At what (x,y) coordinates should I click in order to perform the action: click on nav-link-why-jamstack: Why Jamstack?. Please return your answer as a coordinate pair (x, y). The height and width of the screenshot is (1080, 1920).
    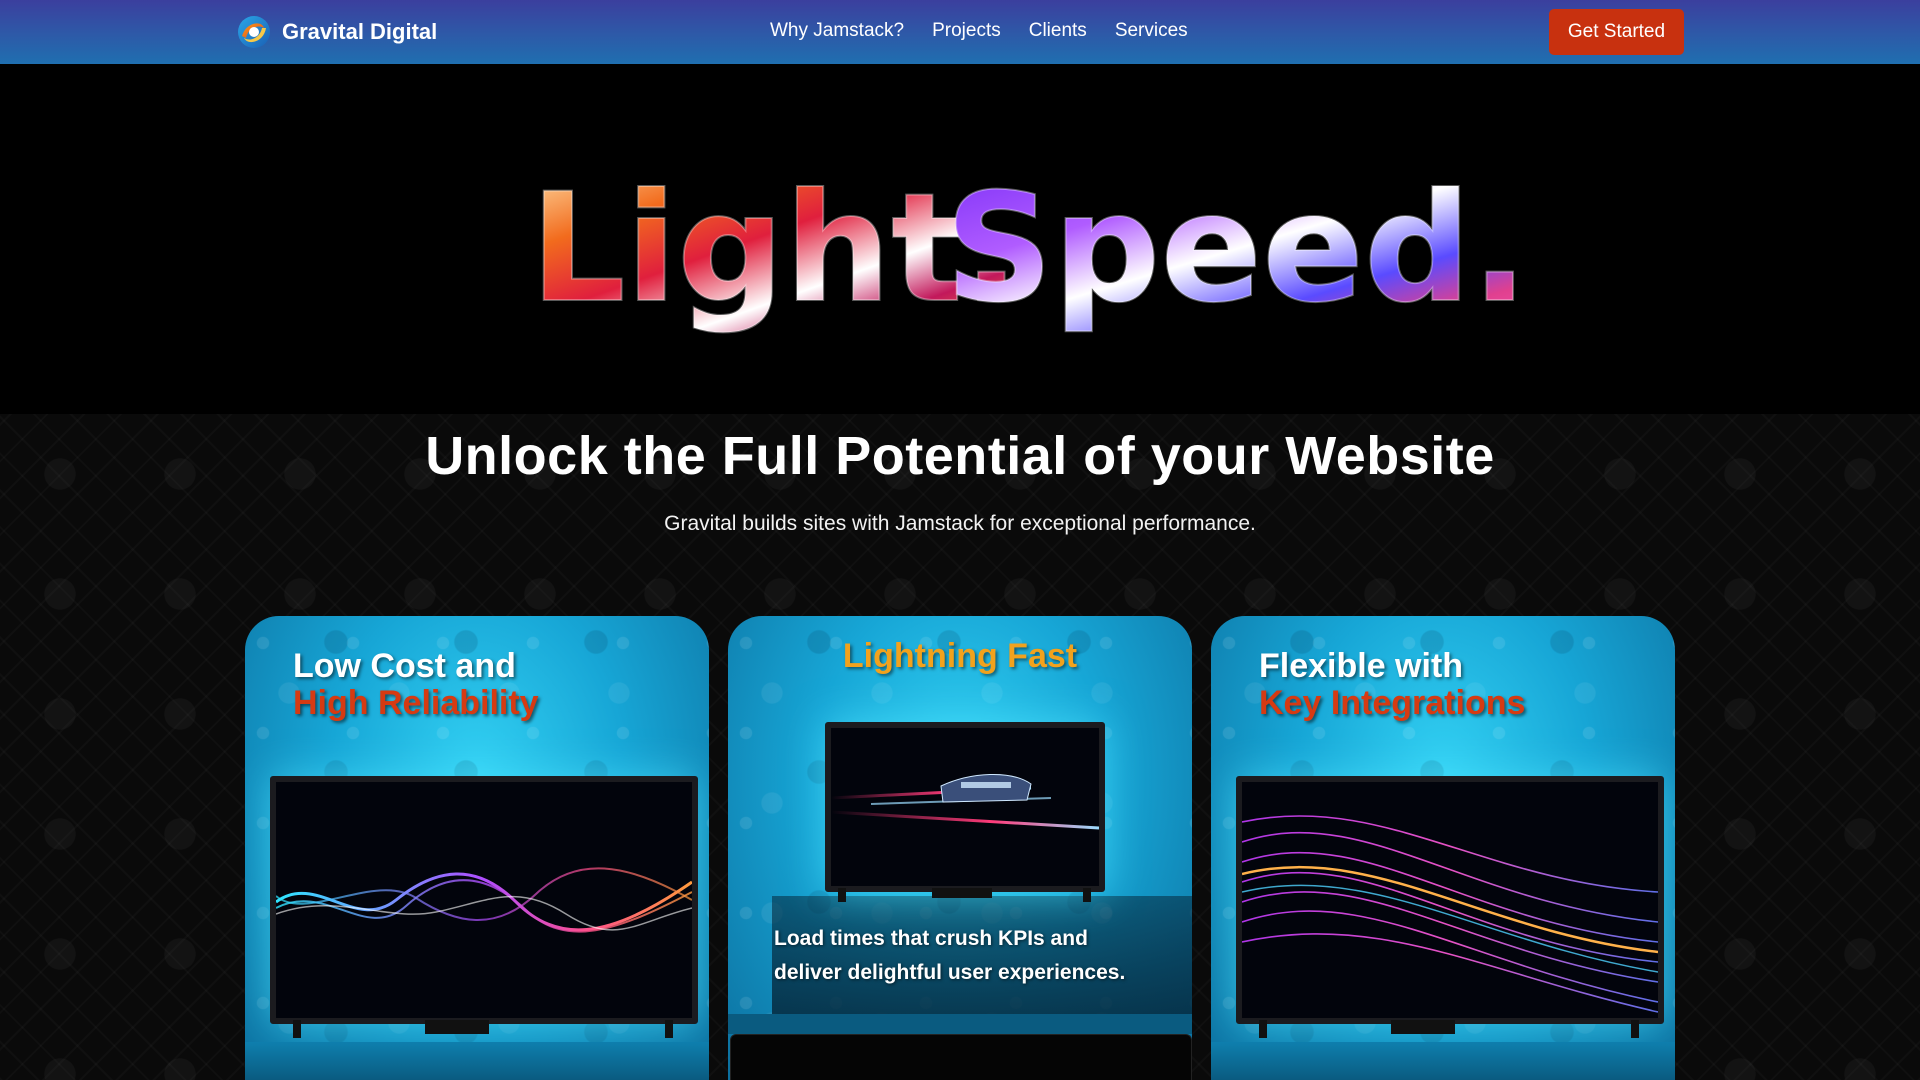
    Looking at the image, I should click on (837, 31).